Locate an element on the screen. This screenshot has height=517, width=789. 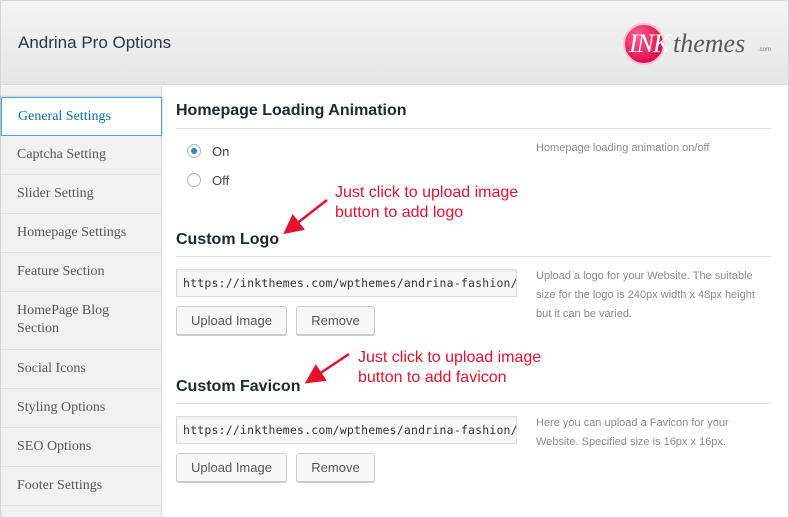
sidebar-item-general-settings: General Settings is located at coordinates (81, 116).